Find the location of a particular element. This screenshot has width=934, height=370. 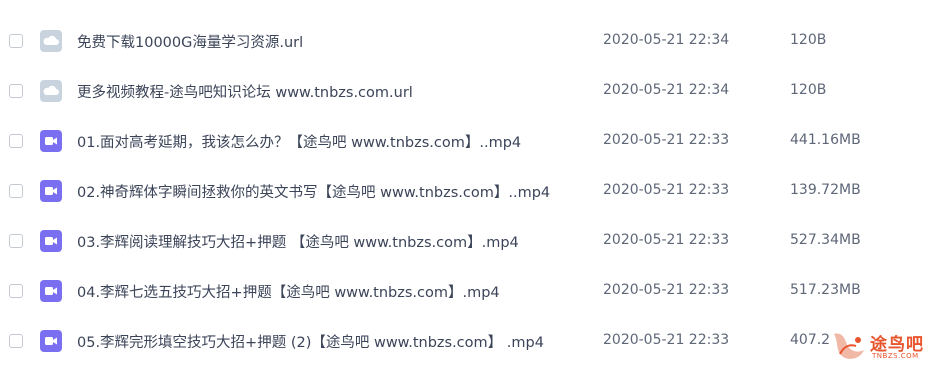

file-size: 527.34MB is located at coordinates (825, 240).